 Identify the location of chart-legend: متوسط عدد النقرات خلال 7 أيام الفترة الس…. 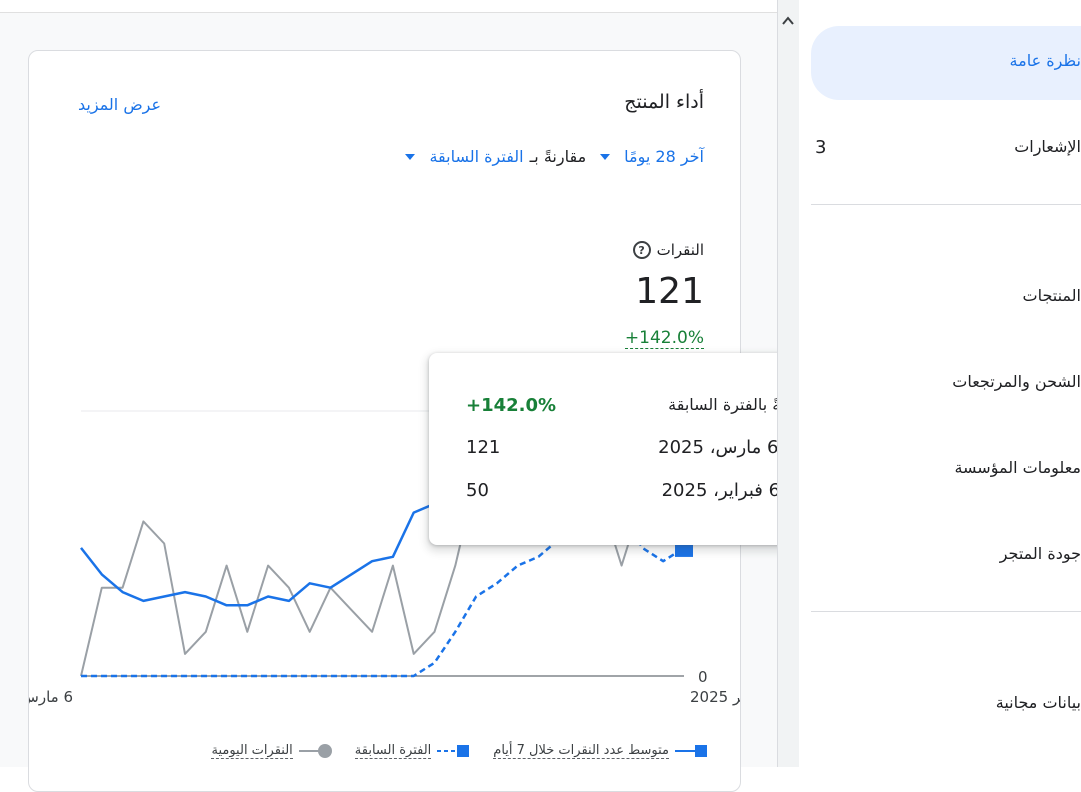
(429, 751).